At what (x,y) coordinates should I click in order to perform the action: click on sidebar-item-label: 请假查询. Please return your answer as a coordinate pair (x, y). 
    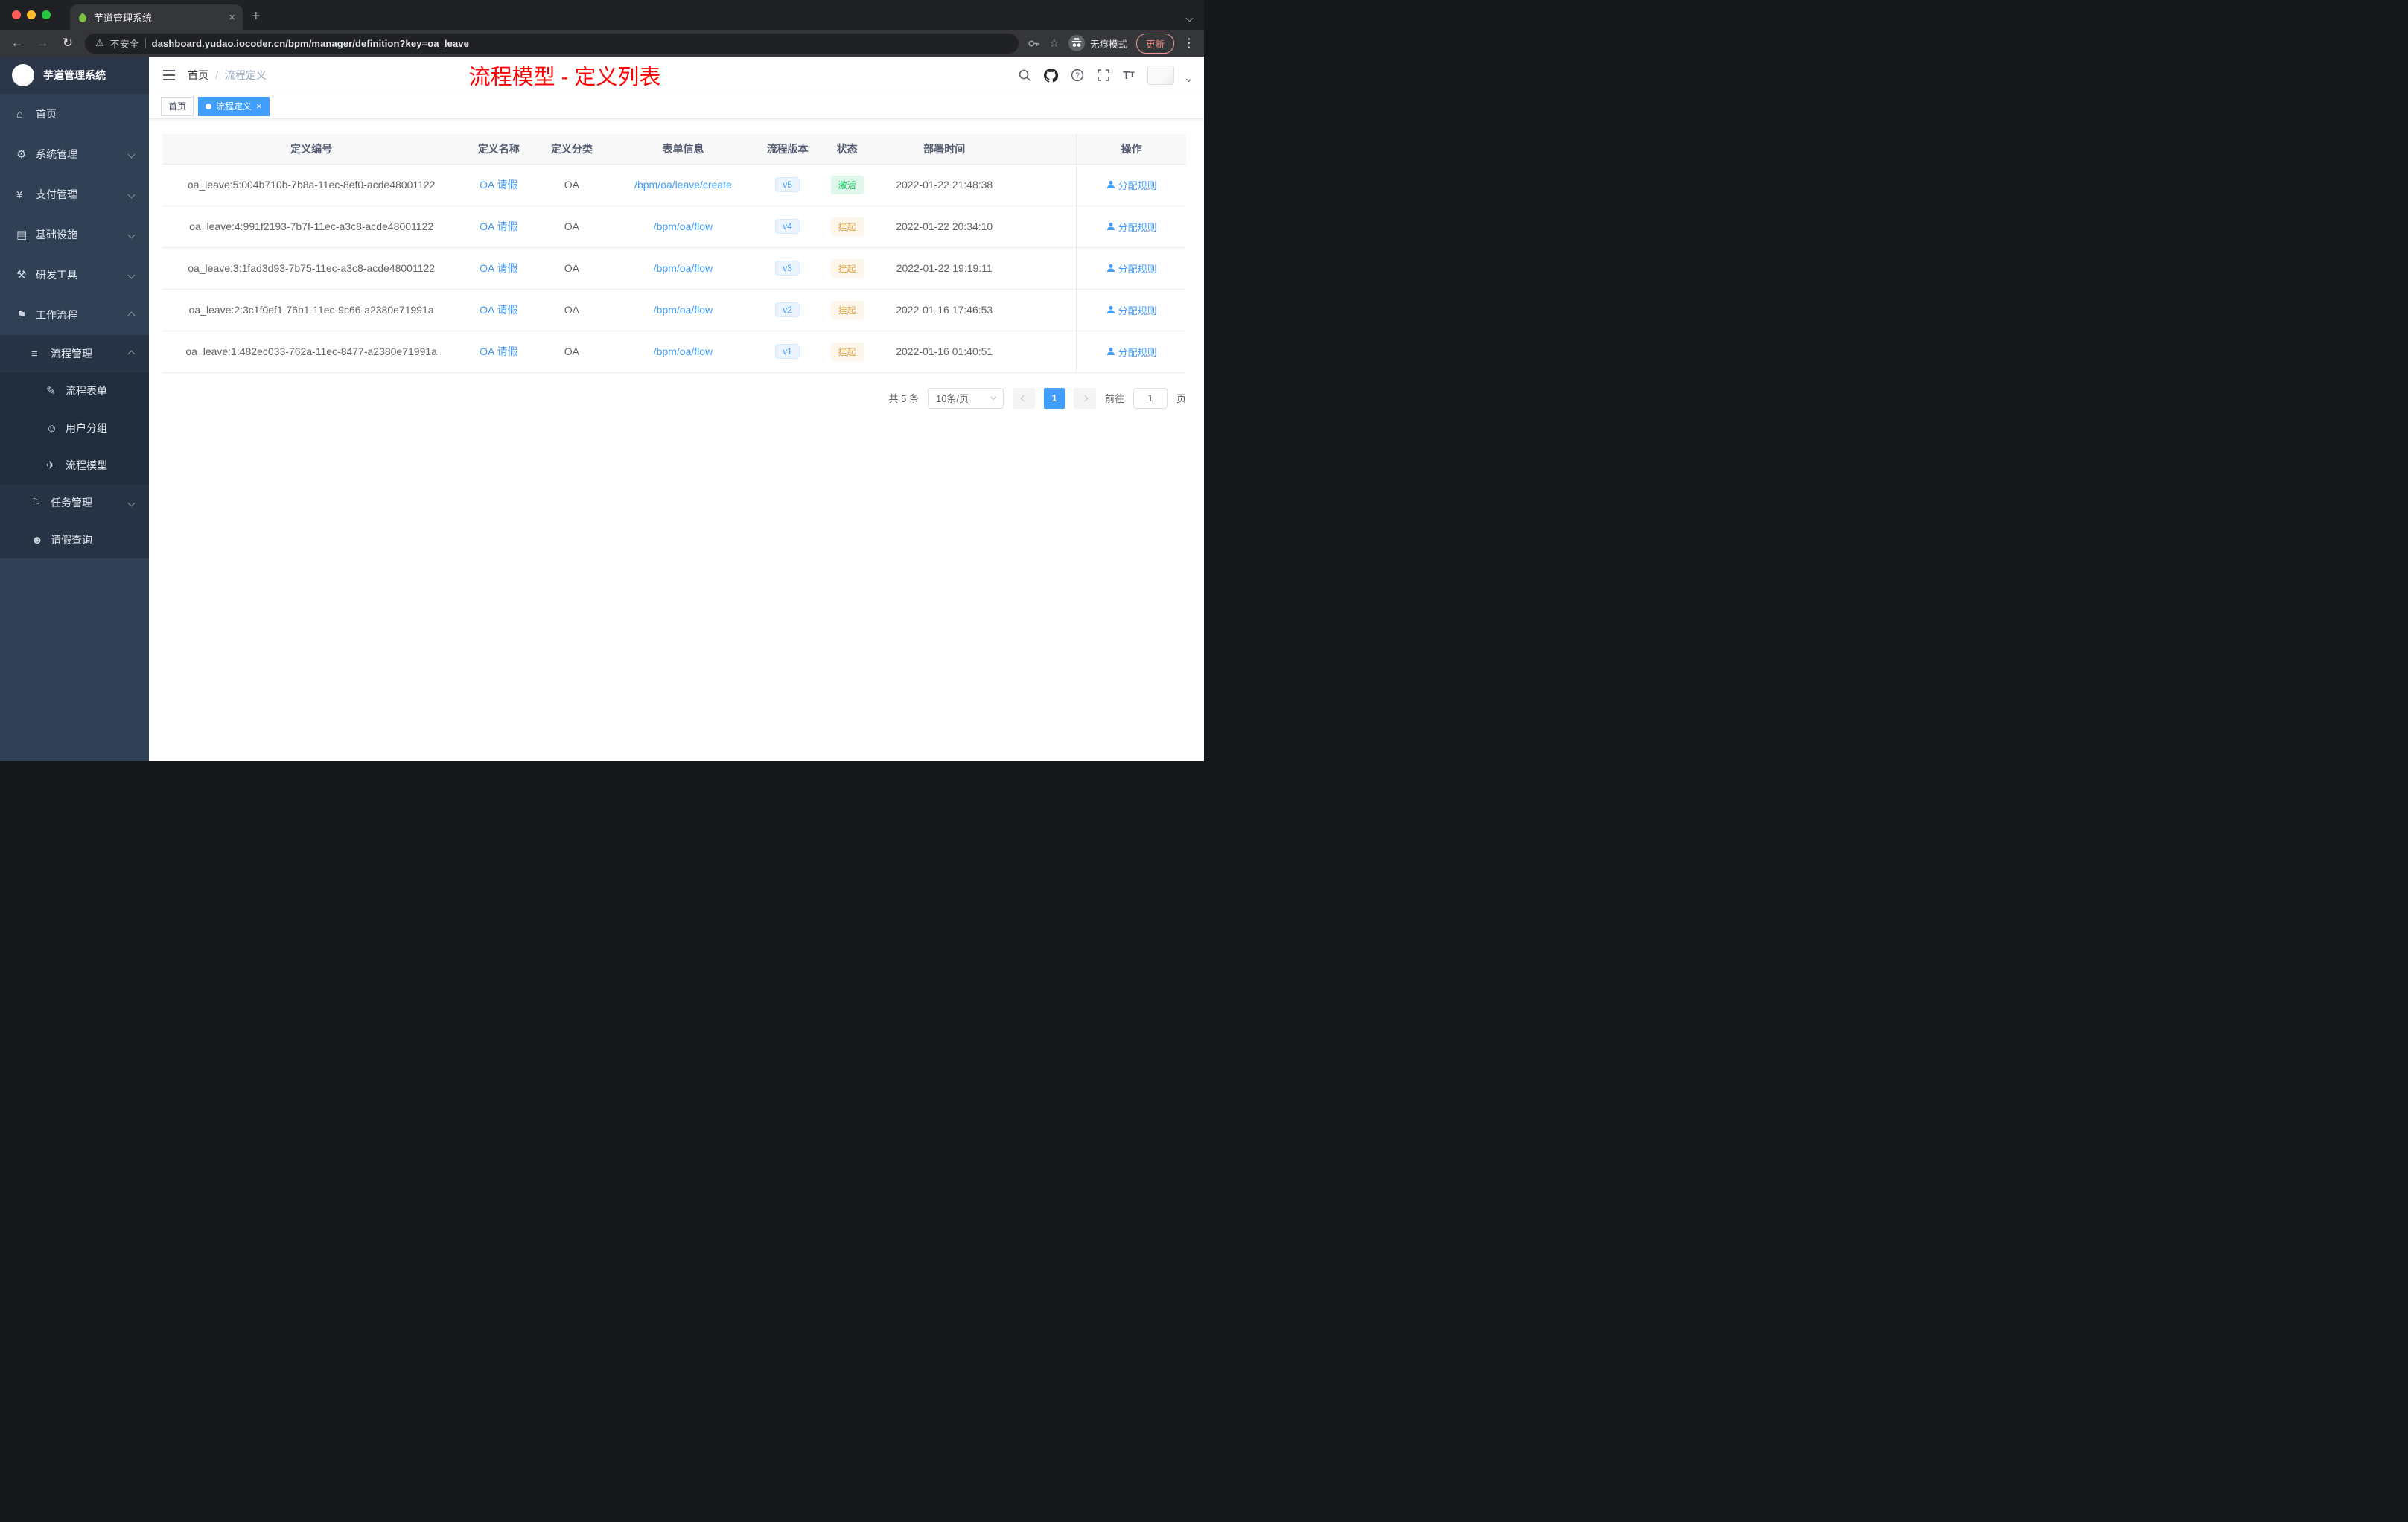
    Looking at the image, I should click on (71, 540).